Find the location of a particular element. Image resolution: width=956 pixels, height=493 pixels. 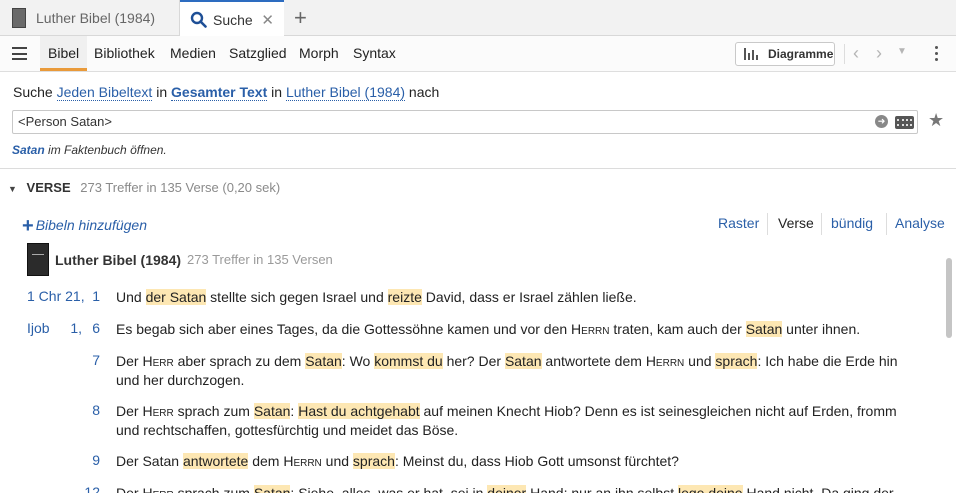

history-dropdown-icon: ▼ is located at coordinates (902, 51).